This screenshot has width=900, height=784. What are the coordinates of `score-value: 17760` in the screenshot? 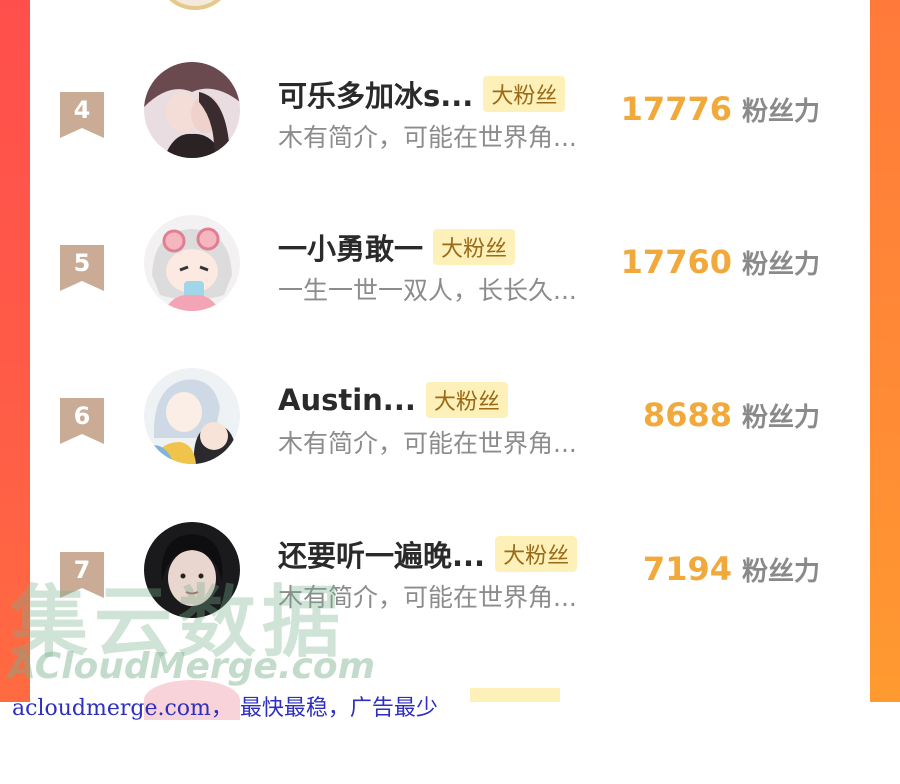 It's located at (676, 262).